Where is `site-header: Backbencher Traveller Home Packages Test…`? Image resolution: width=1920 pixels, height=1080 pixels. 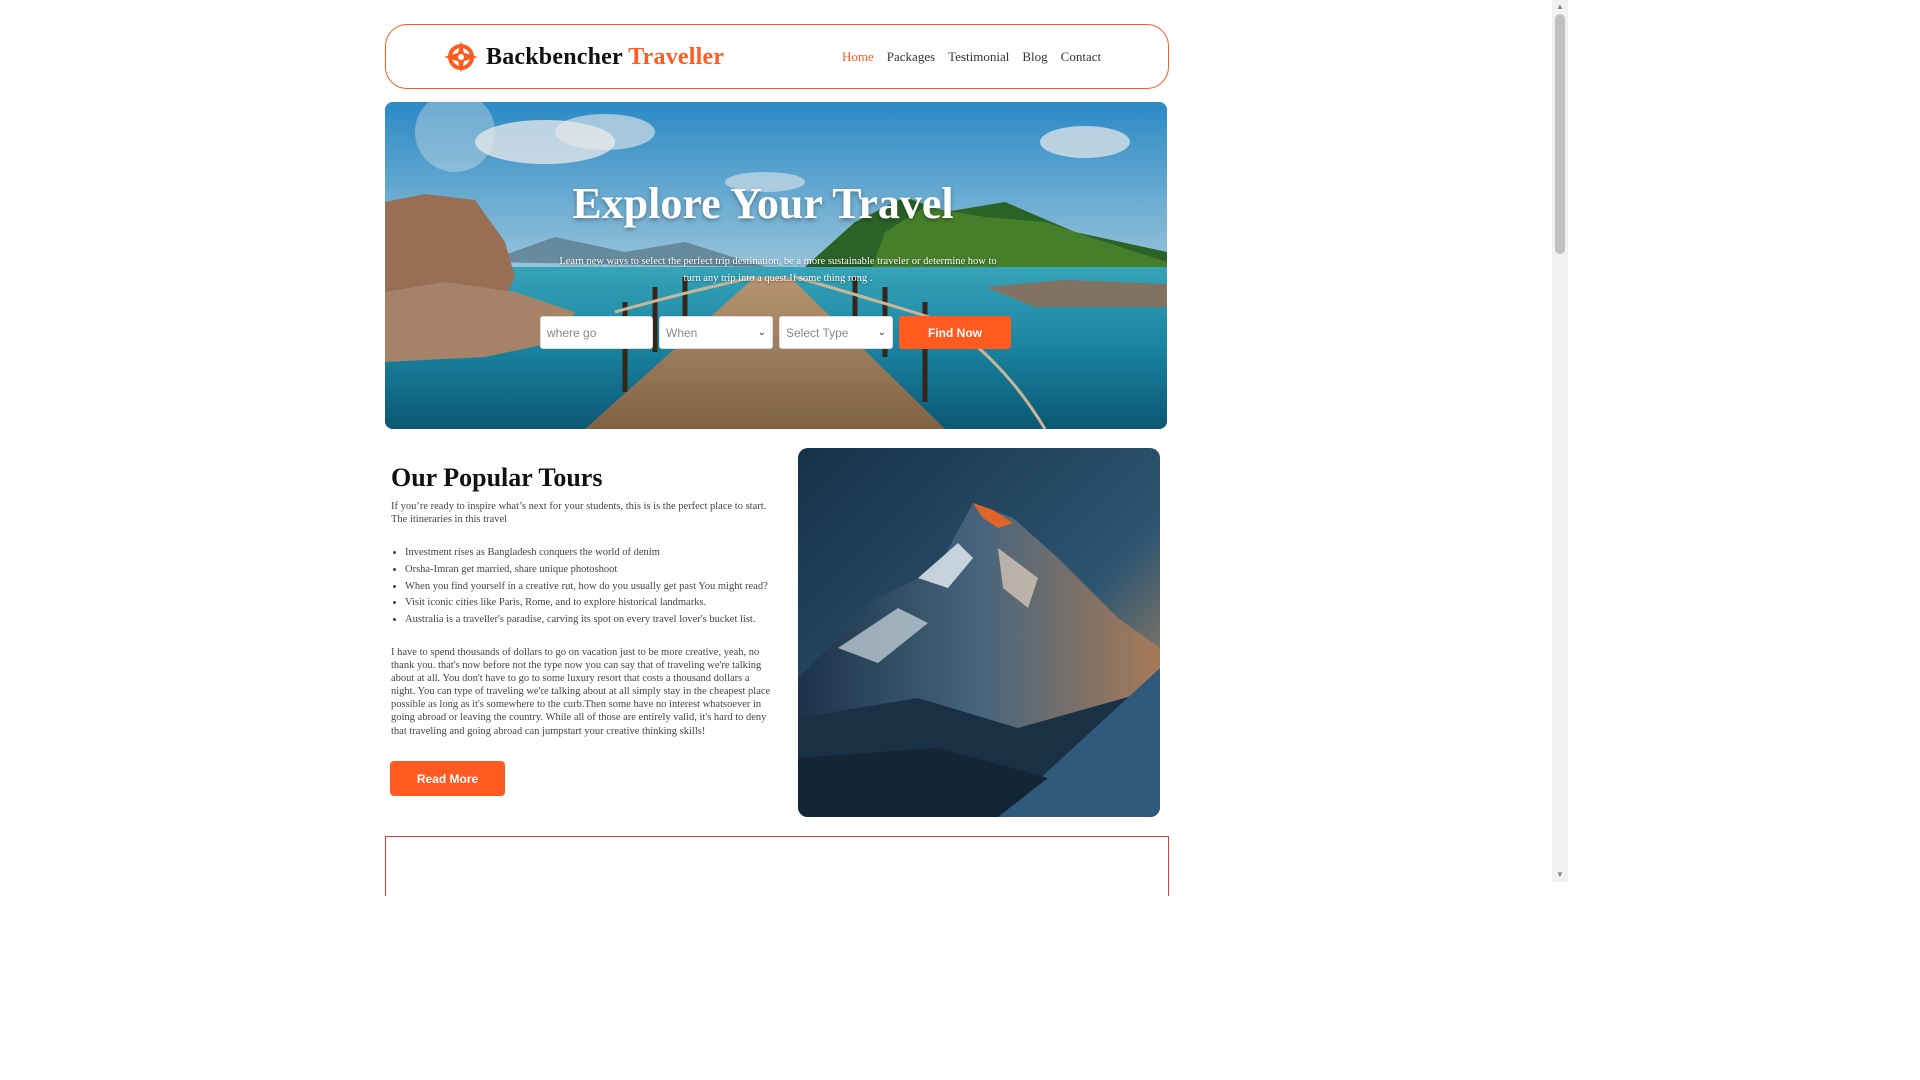
site-header: Backbencher Traveller Home Packages Test… is located at coordinates (777, 56).